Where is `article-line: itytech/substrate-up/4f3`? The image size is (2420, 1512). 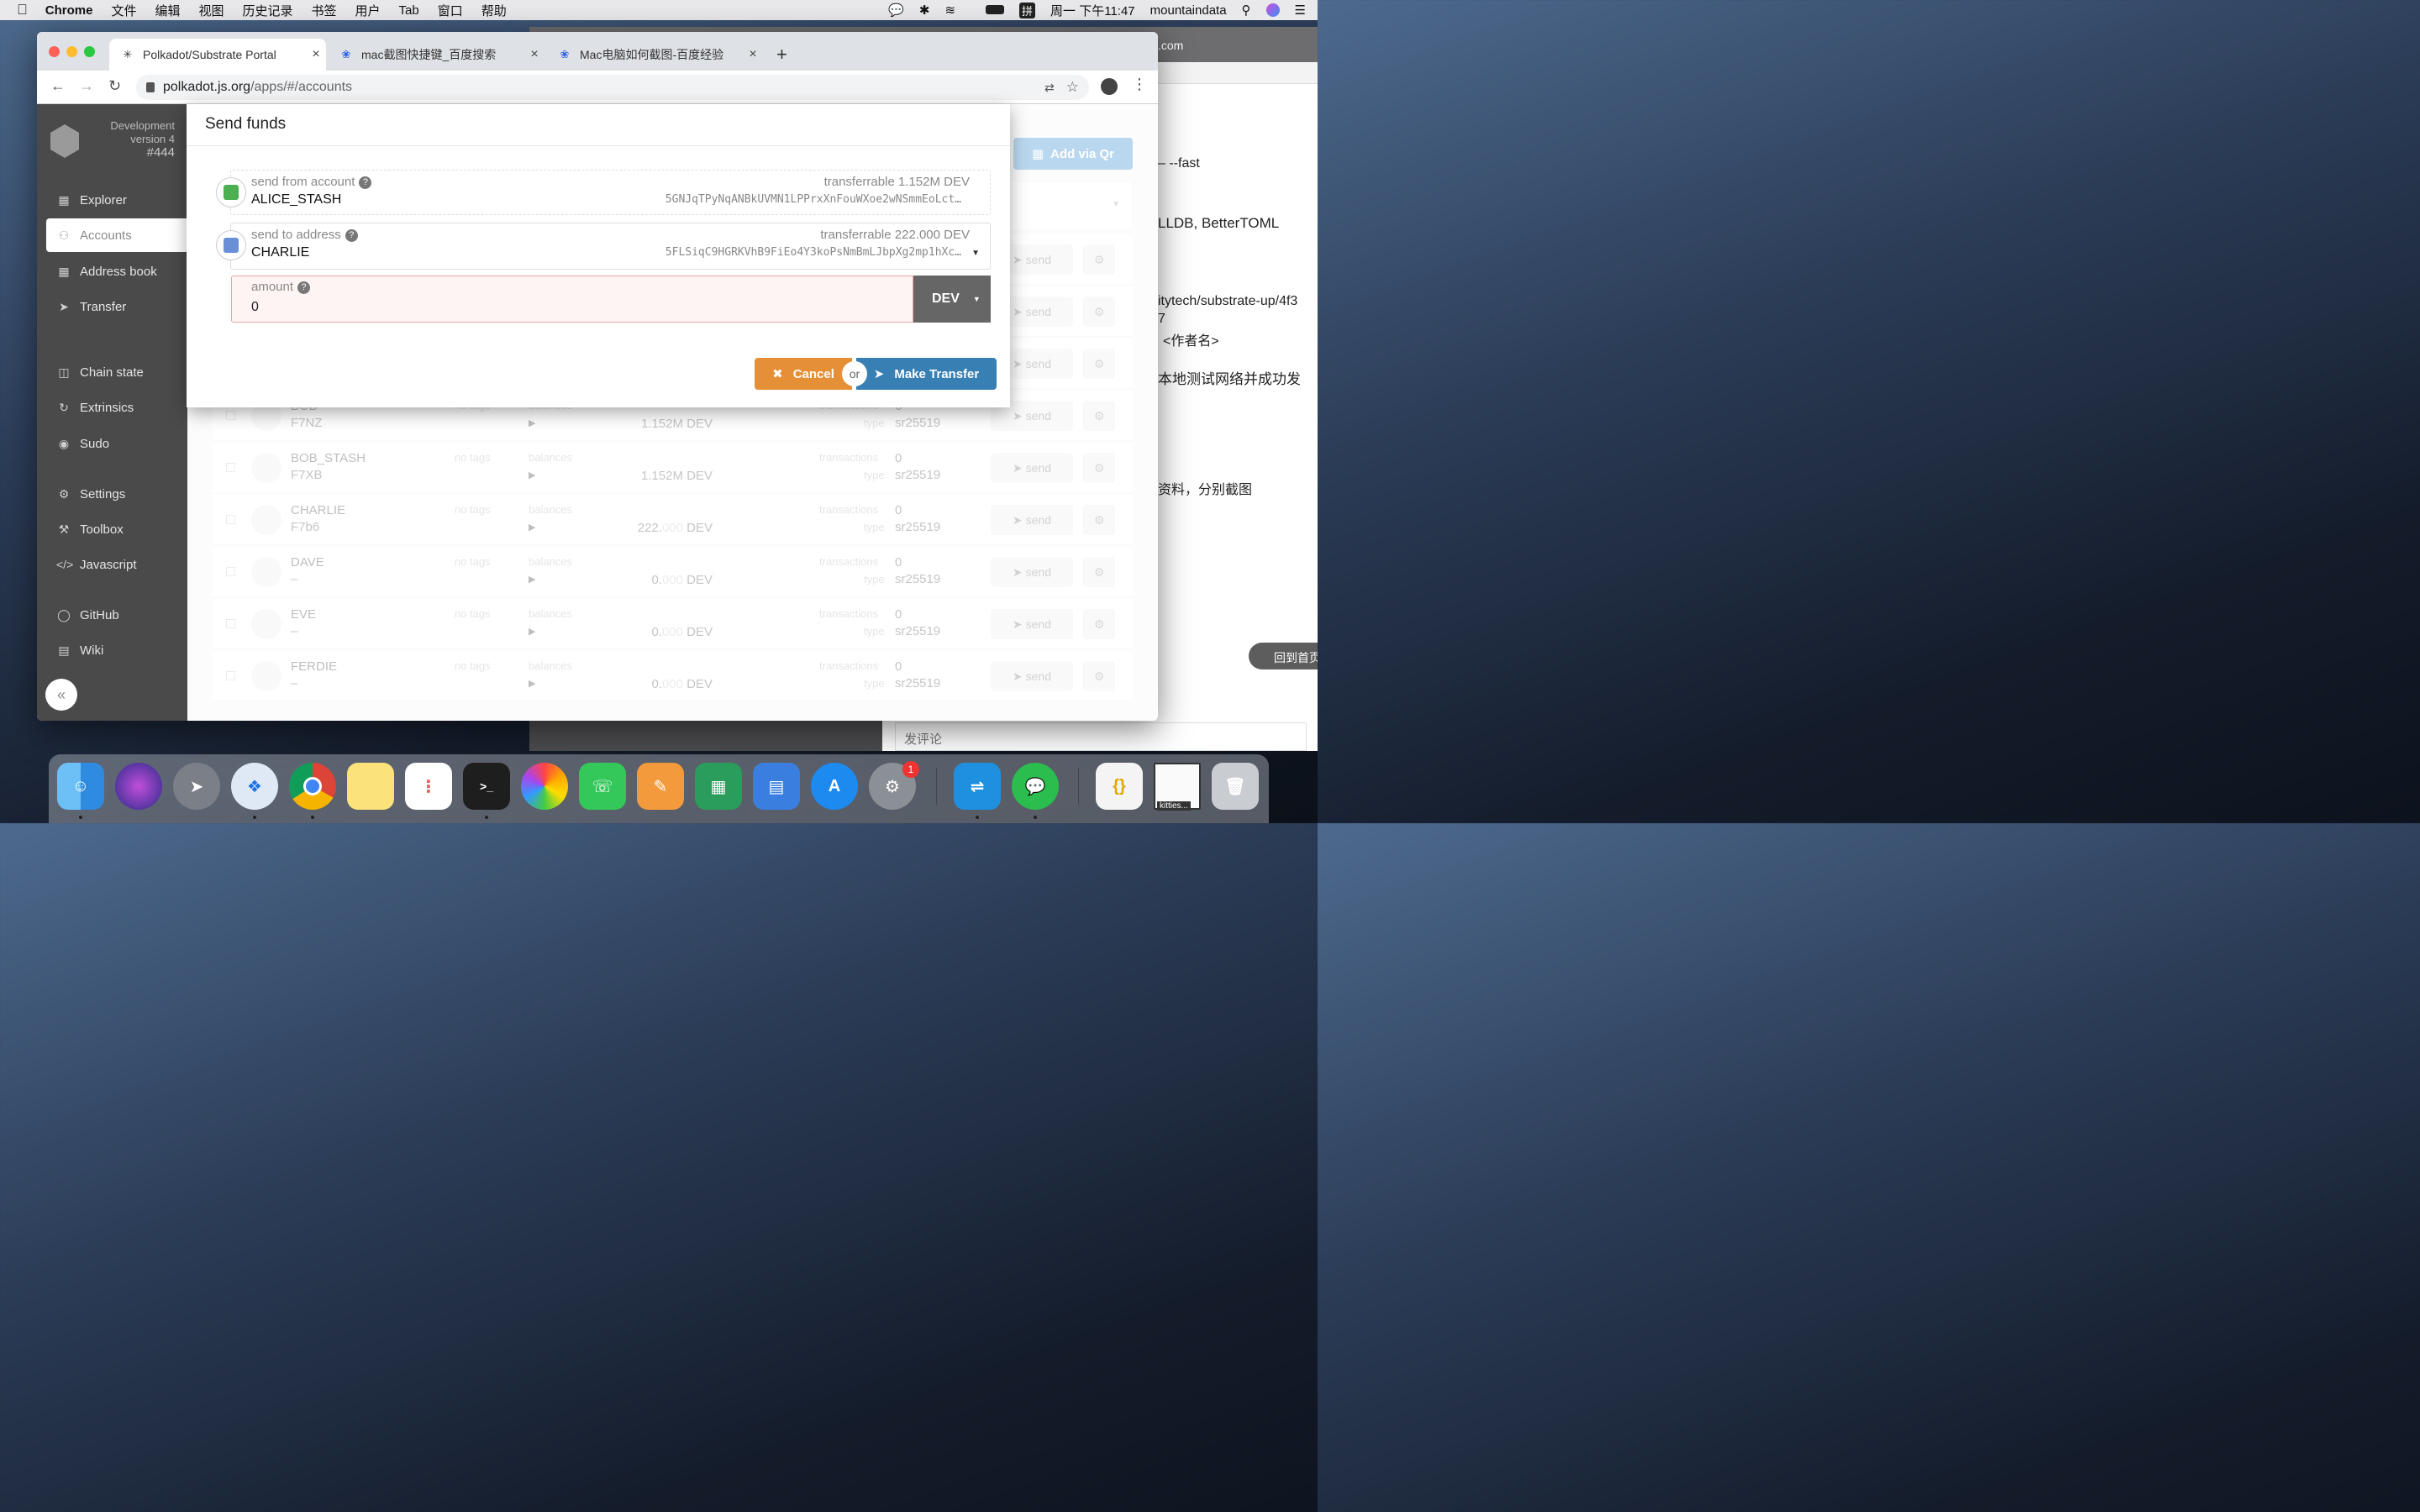 article-line: itytech/substrate-up/4f3 is located at coordinates (1228, 301).